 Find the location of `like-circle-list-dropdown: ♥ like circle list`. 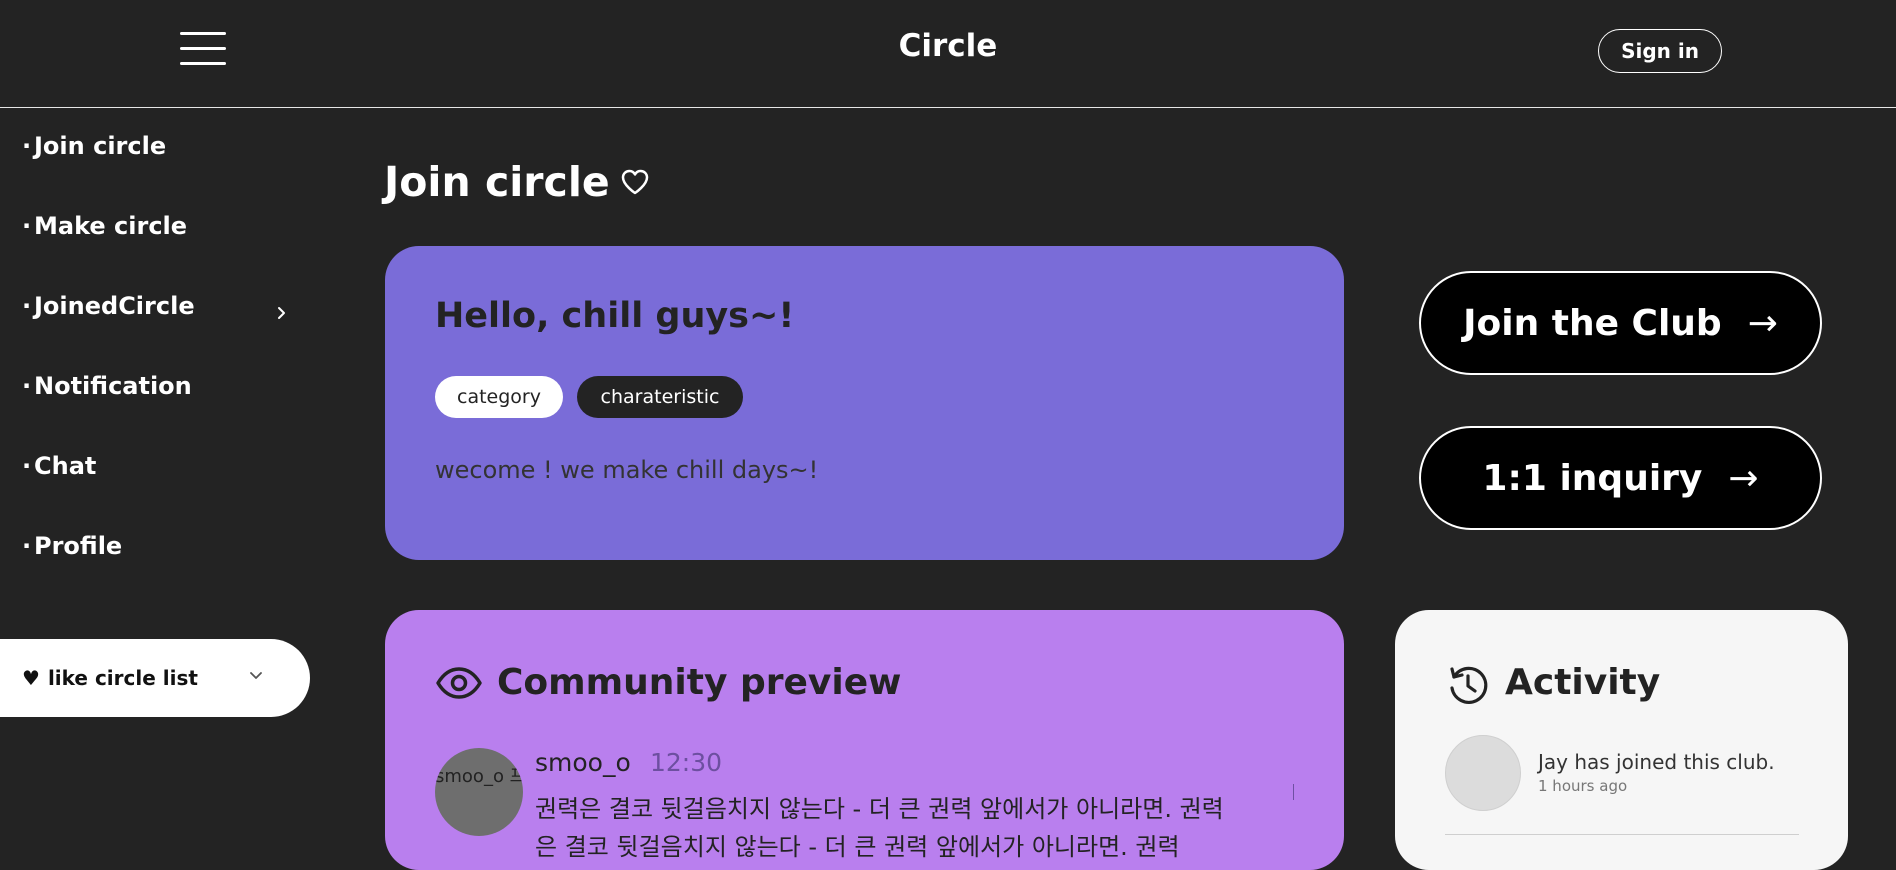

like-circle-list-dropdown: ♥ like circle list is located at coordinates (155, 678).